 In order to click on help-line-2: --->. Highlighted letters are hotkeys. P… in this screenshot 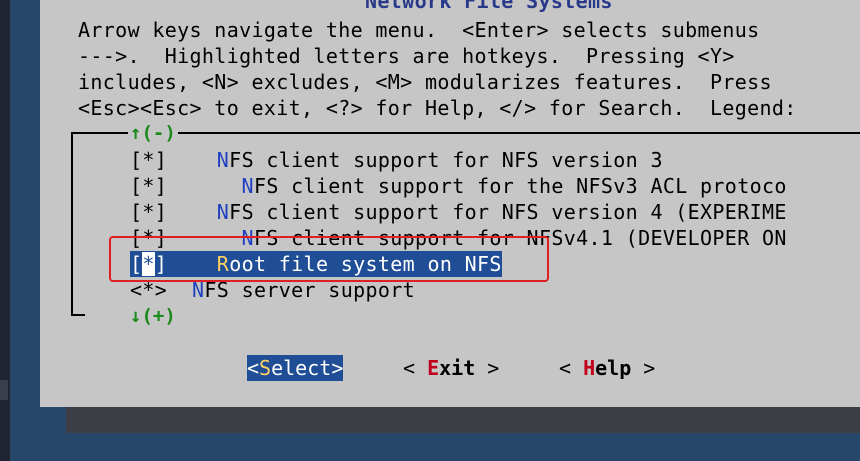, I will do `click(406, 56)`.